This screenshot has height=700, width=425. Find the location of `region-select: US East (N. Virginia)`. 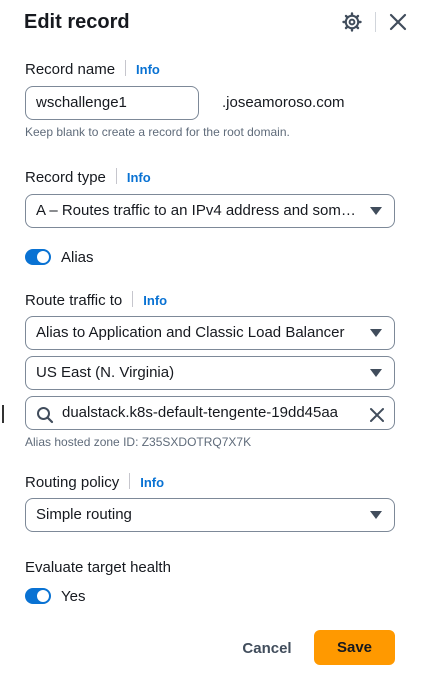

region-select: US East (N. Virginia) is located at coordinates (210, 373).